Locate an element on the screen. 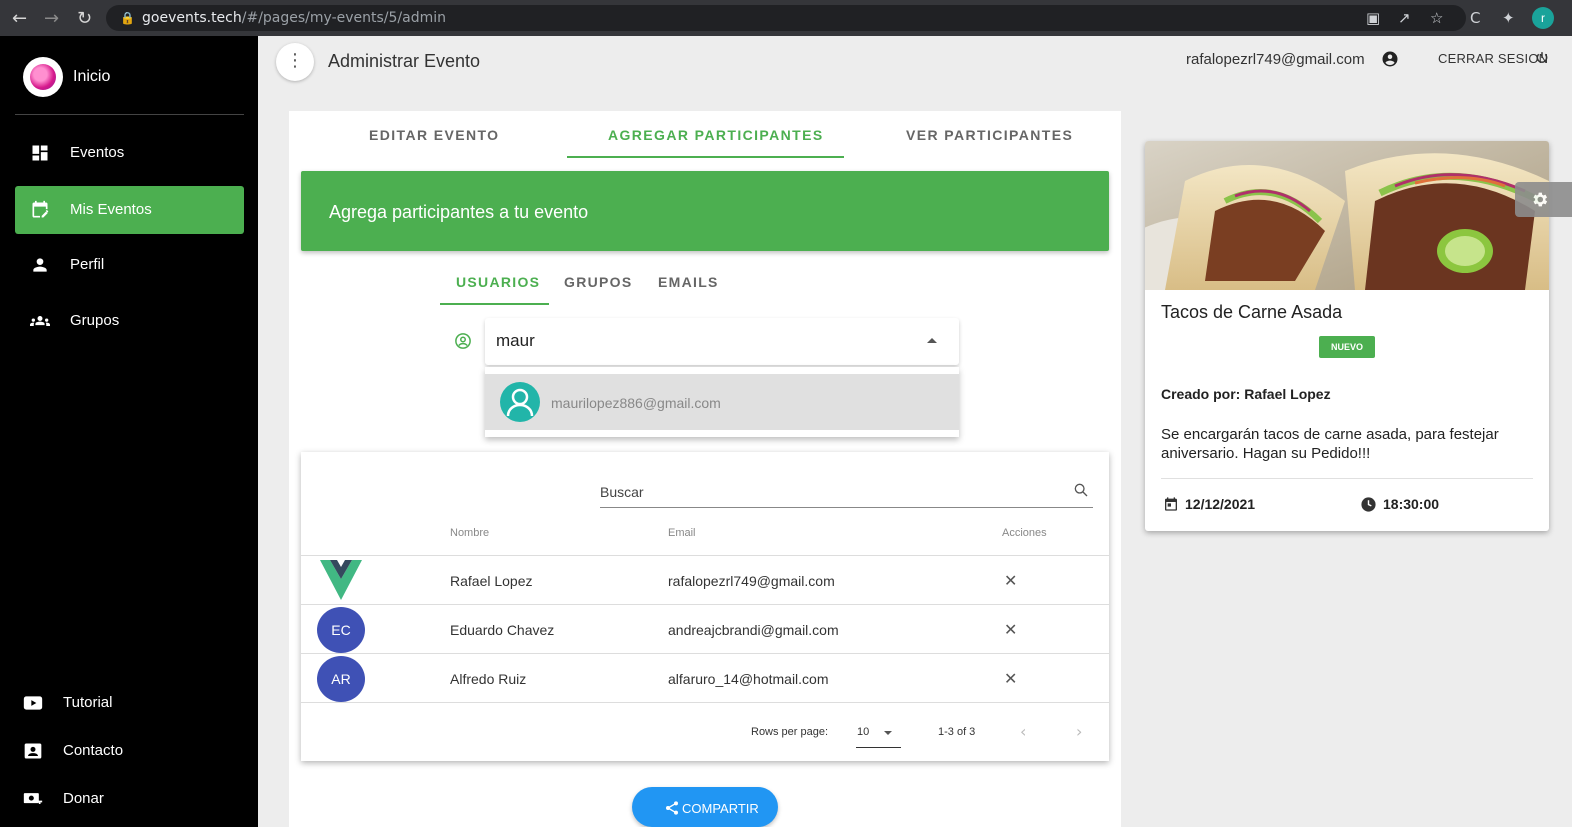 The width and height of the screenshot is (1572, 827). person-icon is located at coordinates (40, 265).